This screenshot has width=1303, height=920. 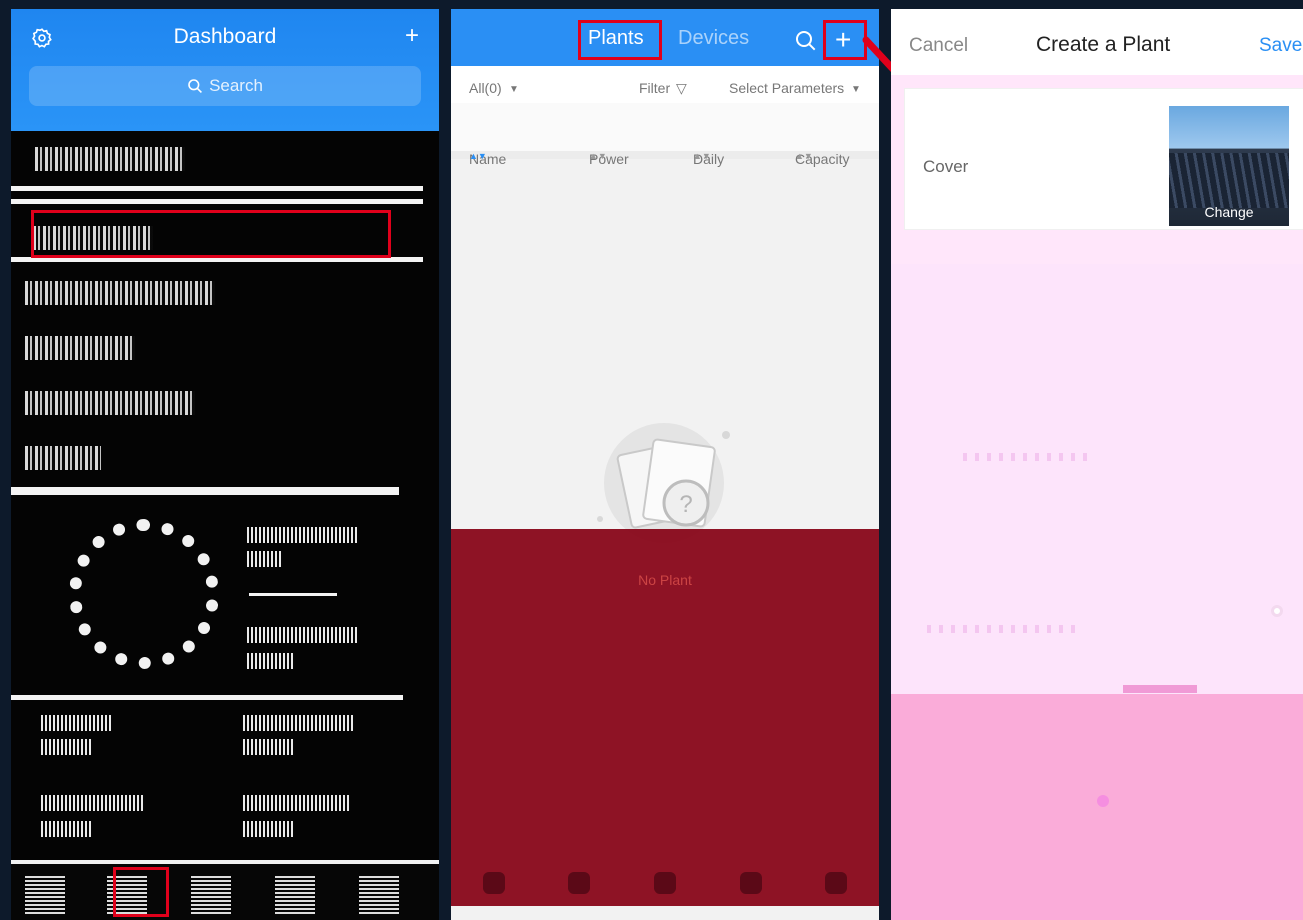 What do you see at coordinates (211, 895) in the screenshot?
I see `nav-alarms` at bounding box center [211, 895].